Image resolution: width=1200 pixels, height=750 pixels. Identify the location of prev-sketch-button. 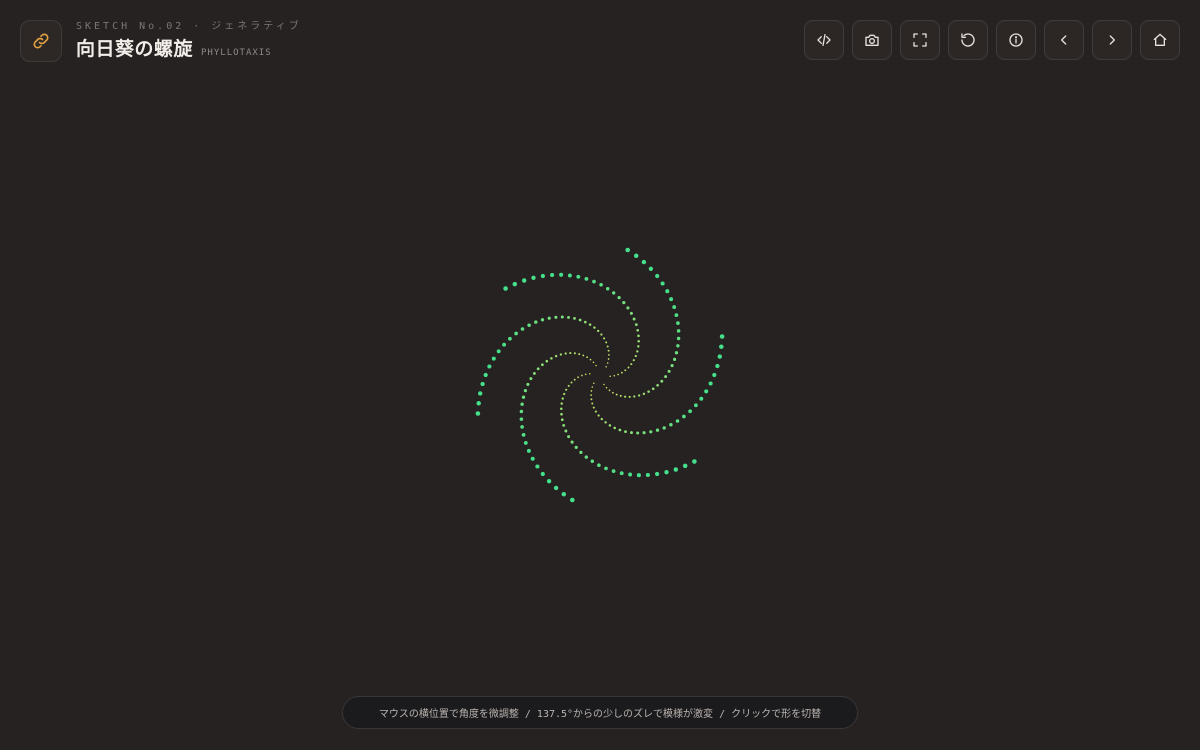
(1064, 40).